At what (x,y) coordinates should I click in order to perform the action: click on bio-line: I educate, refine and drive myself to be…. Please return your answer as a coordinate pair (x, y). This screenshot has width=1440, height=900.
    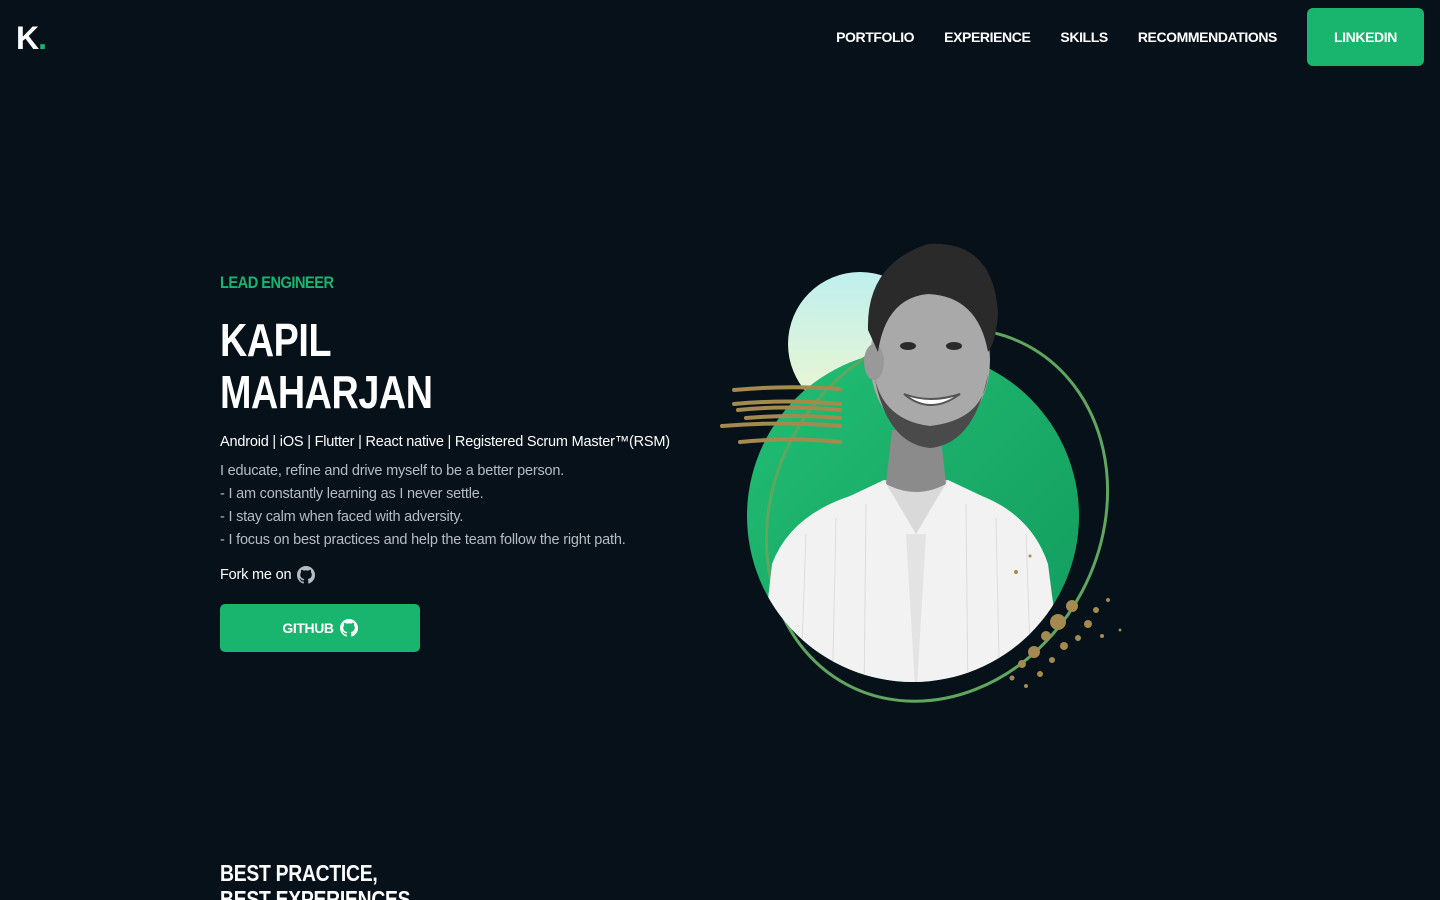
    Looking at the image, I should click on (392, 471).